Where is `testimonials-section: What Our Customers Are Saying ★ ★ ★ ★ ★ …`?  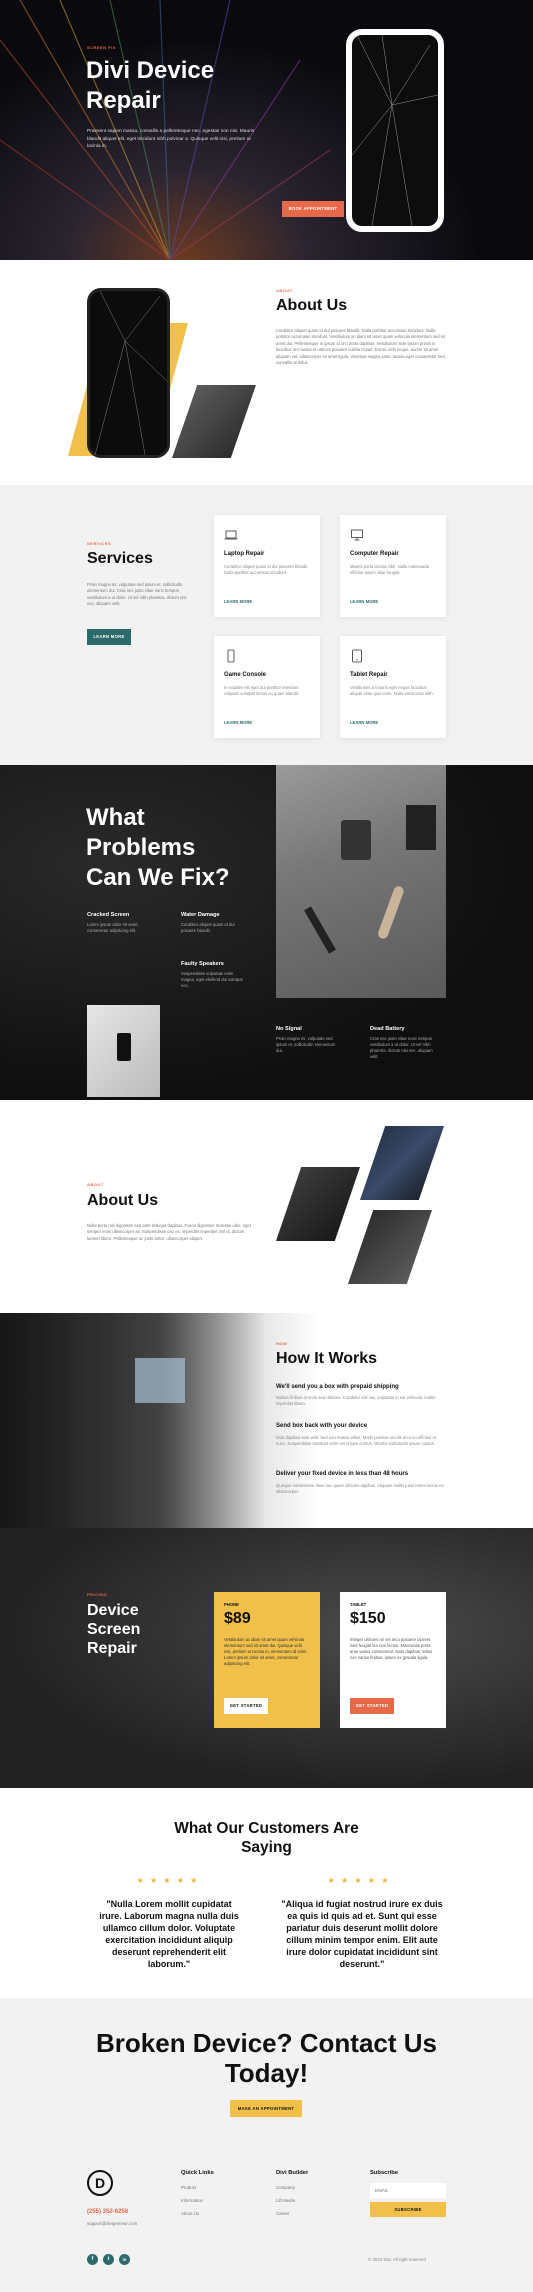
testimonials-section: What Our Customers Are Saying ★ ★ ★ ★ ★ … is located at coordinates (266, 1893).